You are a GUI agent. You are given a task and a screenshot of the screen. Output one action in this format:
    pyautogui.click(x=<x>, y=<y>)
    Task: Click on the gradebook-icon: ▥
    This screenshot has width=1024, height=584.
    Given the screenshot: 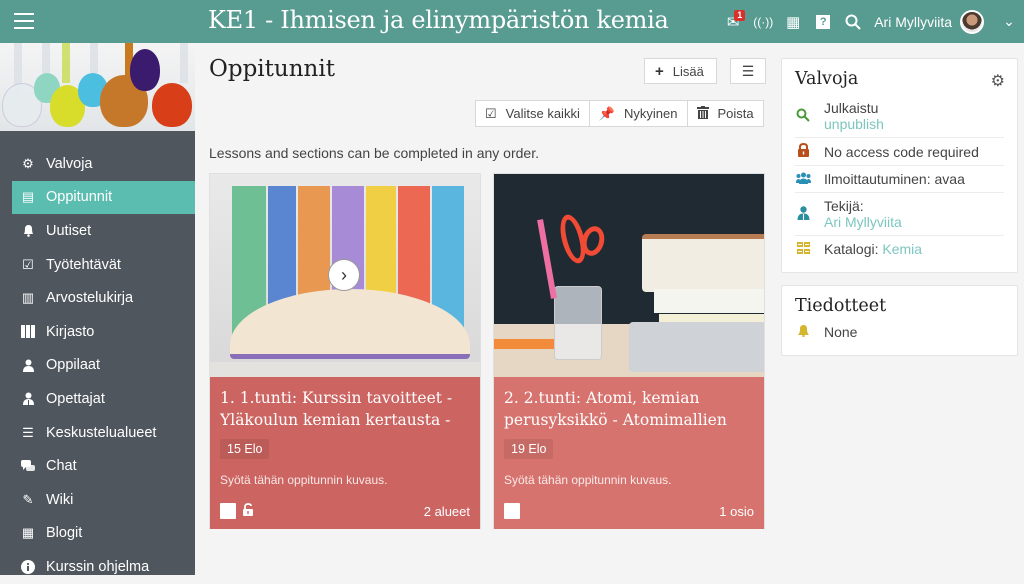 What is the action you would take?
    pyautogui.click(x=28, y=298)
    